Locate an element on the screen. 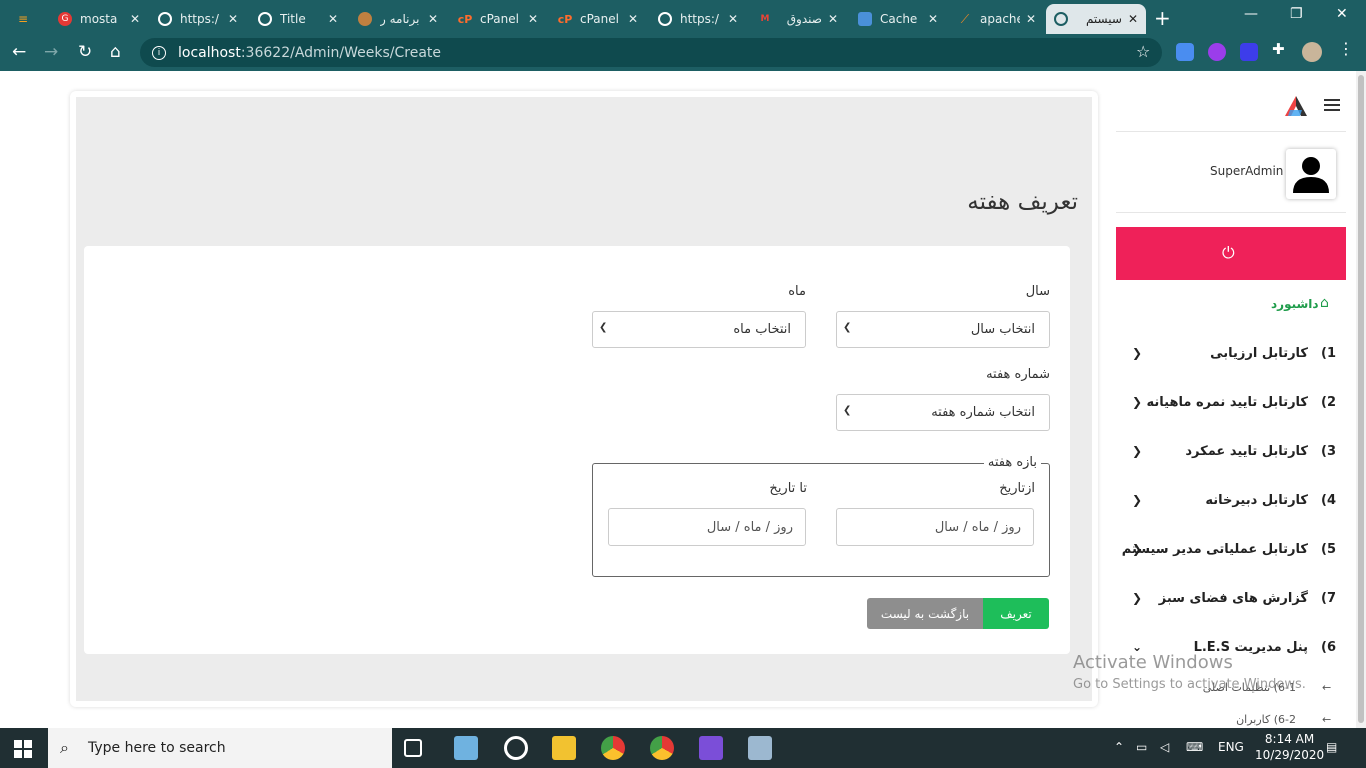 Image resolution: width=1366 pixels, height=768 pixels. visual-studio-icon is located at coordinates (711, 748).